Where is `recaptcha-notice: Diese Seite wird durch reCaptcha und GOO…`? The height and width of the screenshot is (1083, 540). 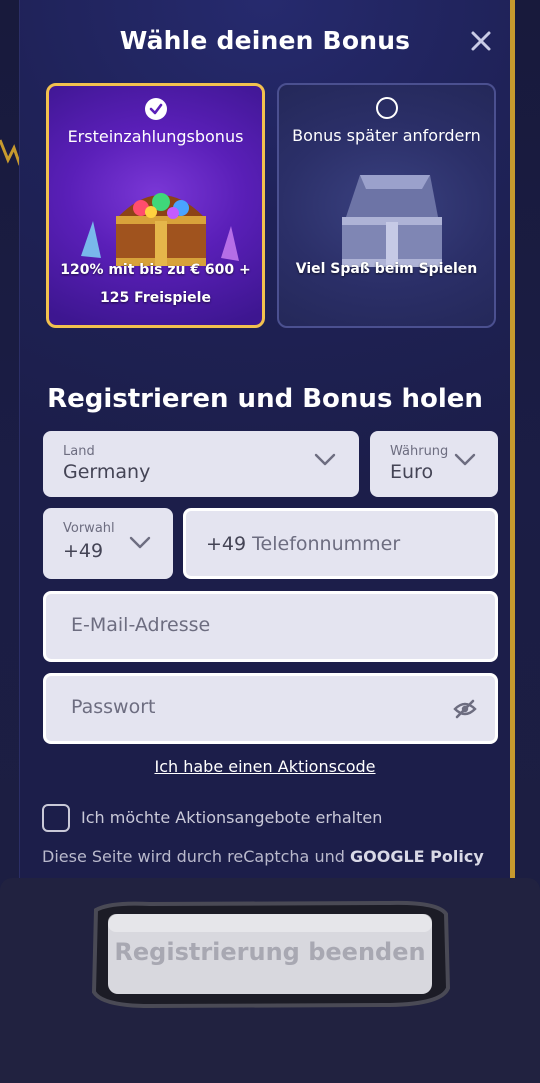
recaptcha-notice: Diese Seite wird durch reCaptcha und GOO… is located at coordinates (263, 856).